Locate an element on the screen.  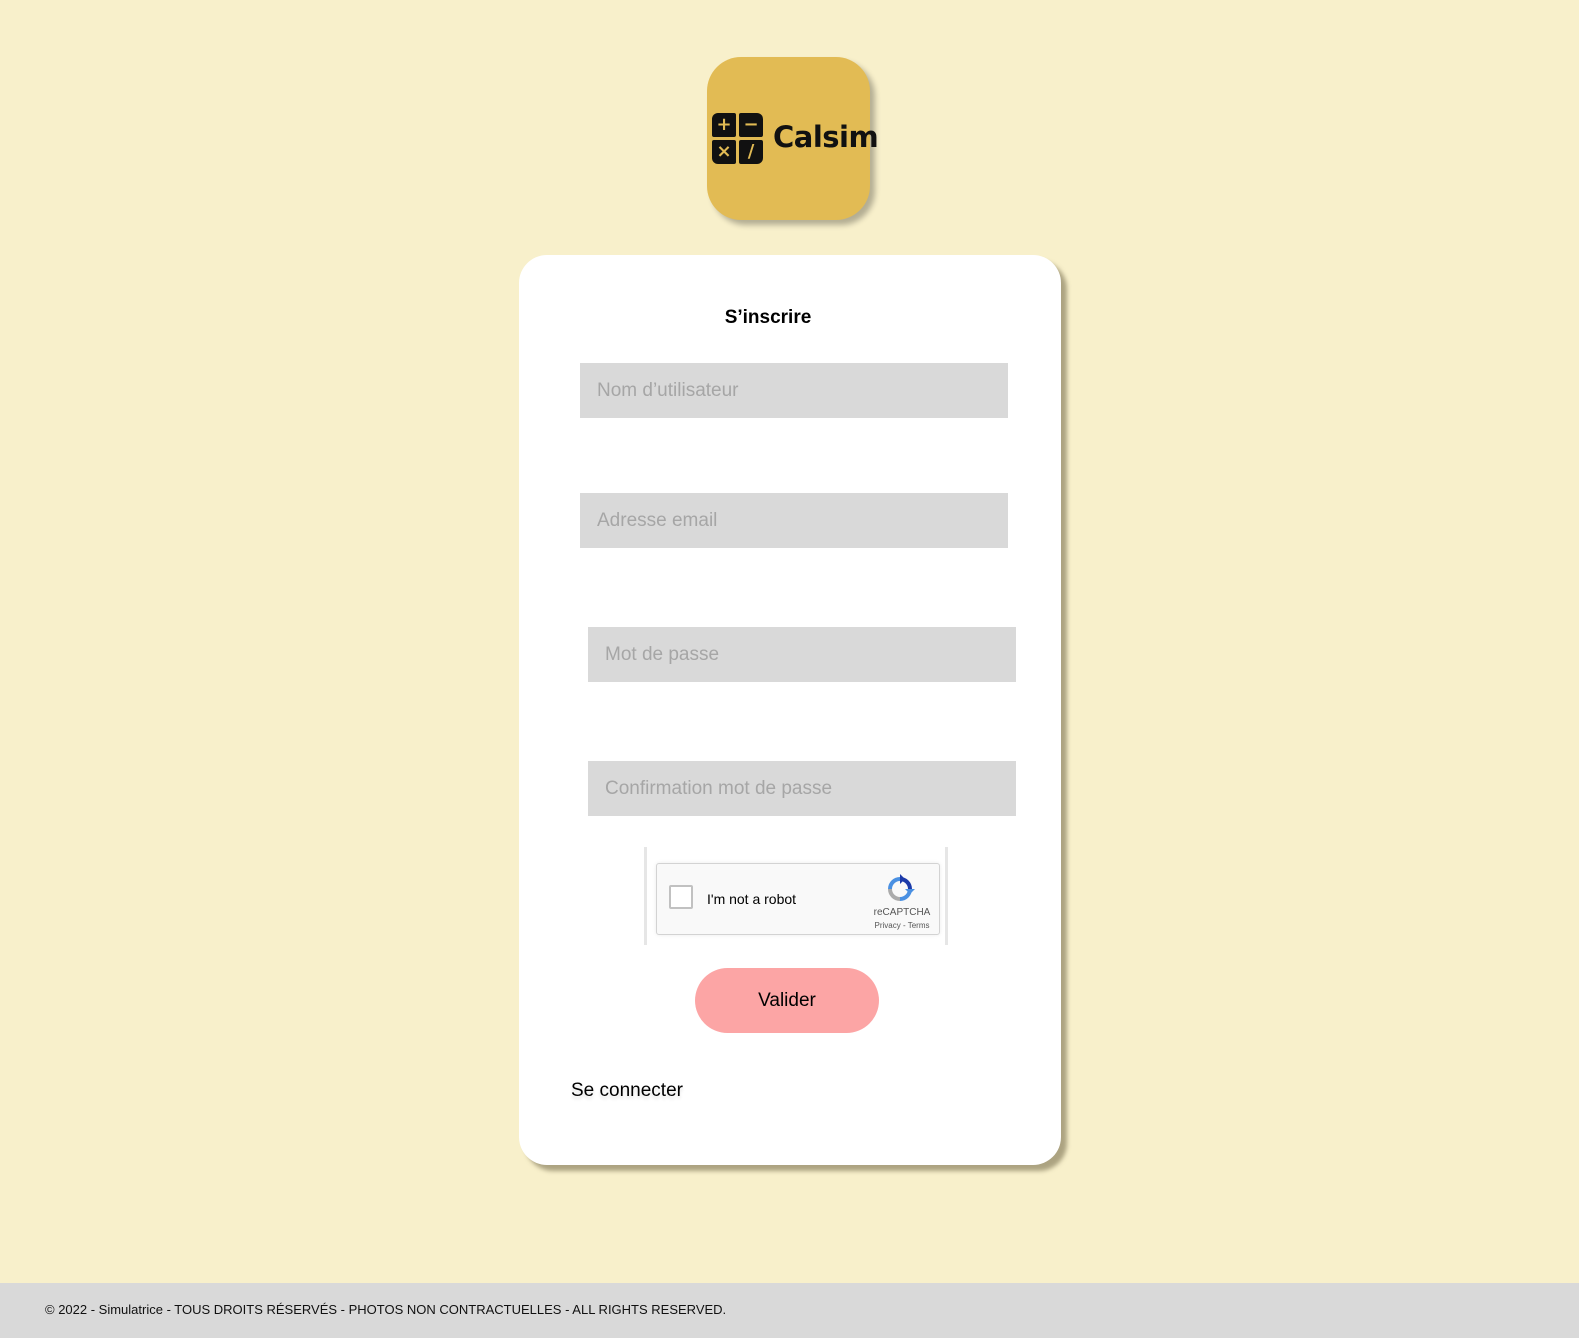
confirm-password-input is located at coordinates (802, 788).